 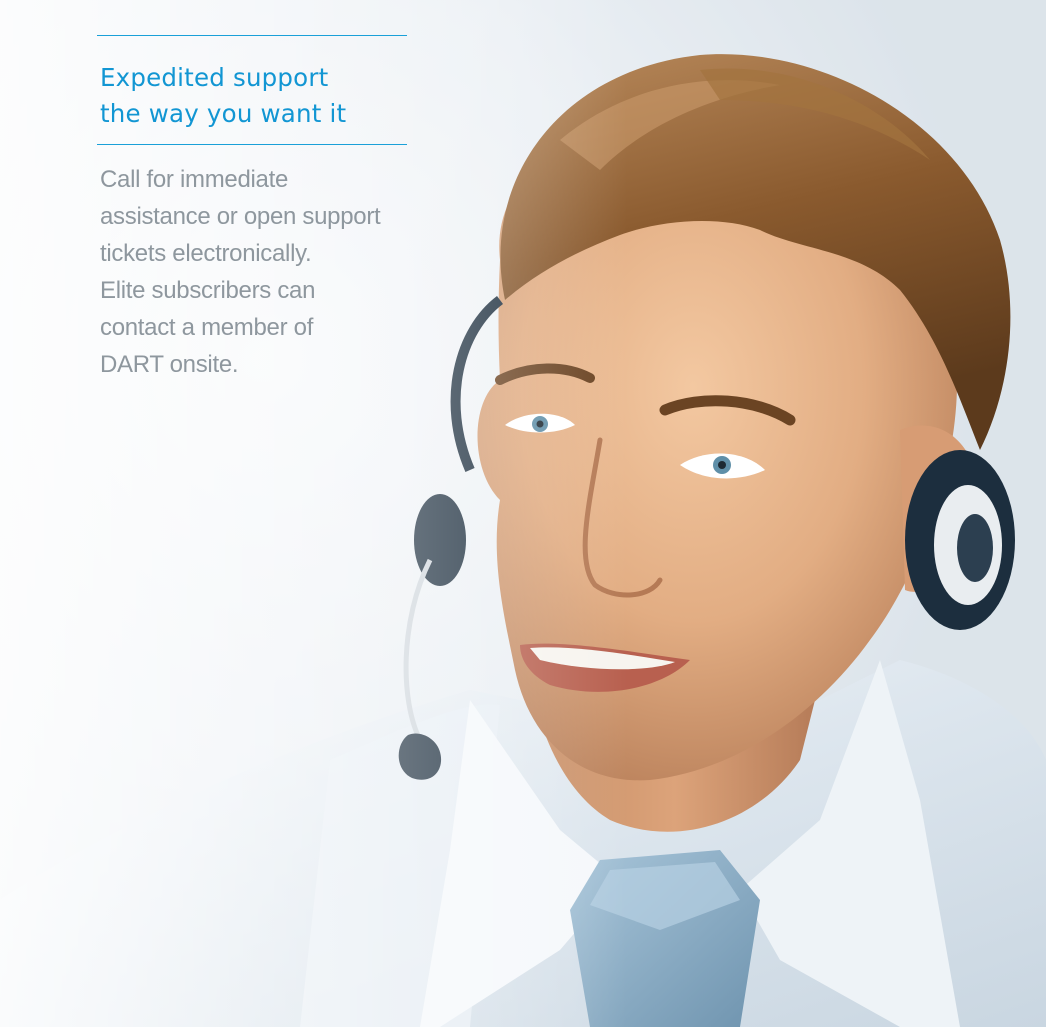 I want to click on body-line-3: tickets electronically., so click(x=206, y=253).